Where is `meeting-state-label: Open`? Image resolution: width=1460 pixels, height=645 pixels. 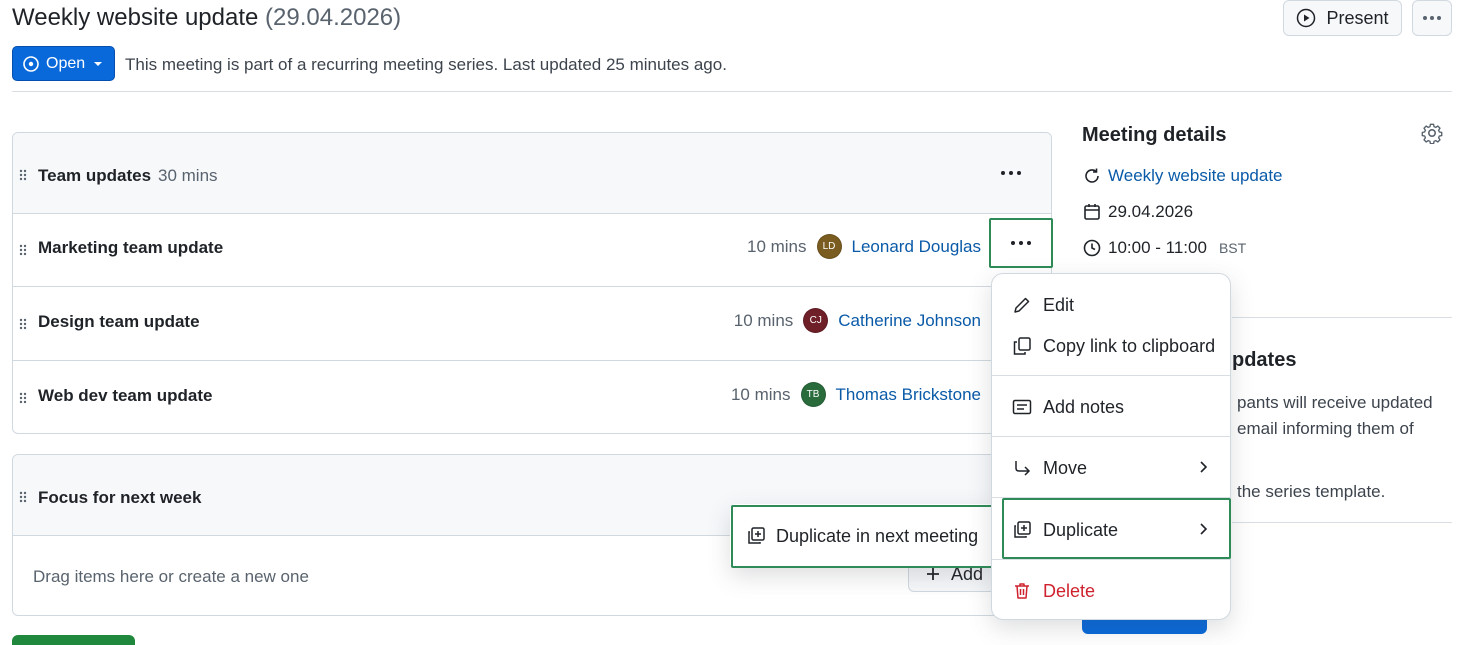
meeting-state-label: Open is located at coordinates (66, 63).